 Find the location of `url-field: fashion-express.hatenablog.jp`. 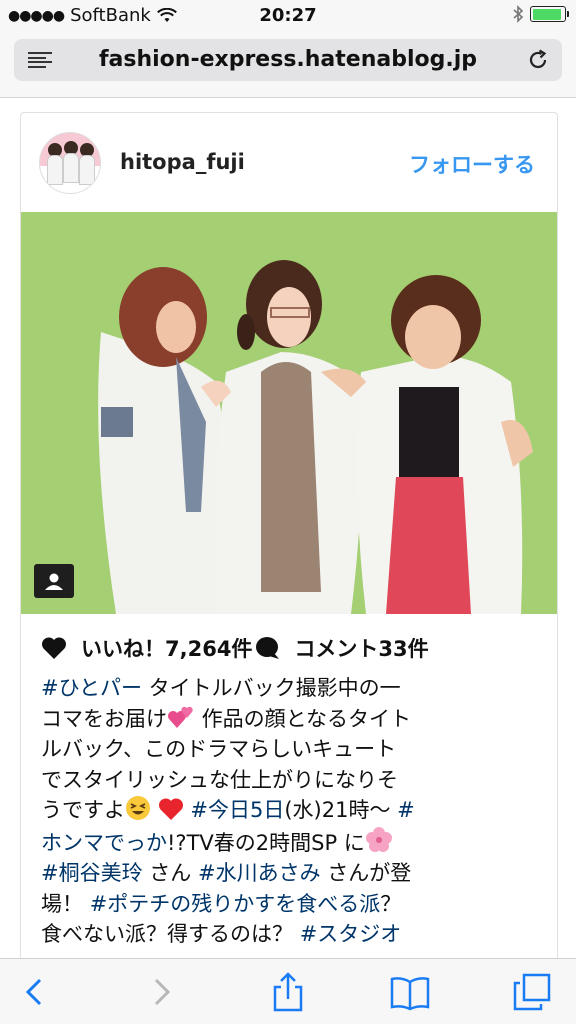

url-field: fashion-express.hatenablog.jp is located at coordinates (288, 60).